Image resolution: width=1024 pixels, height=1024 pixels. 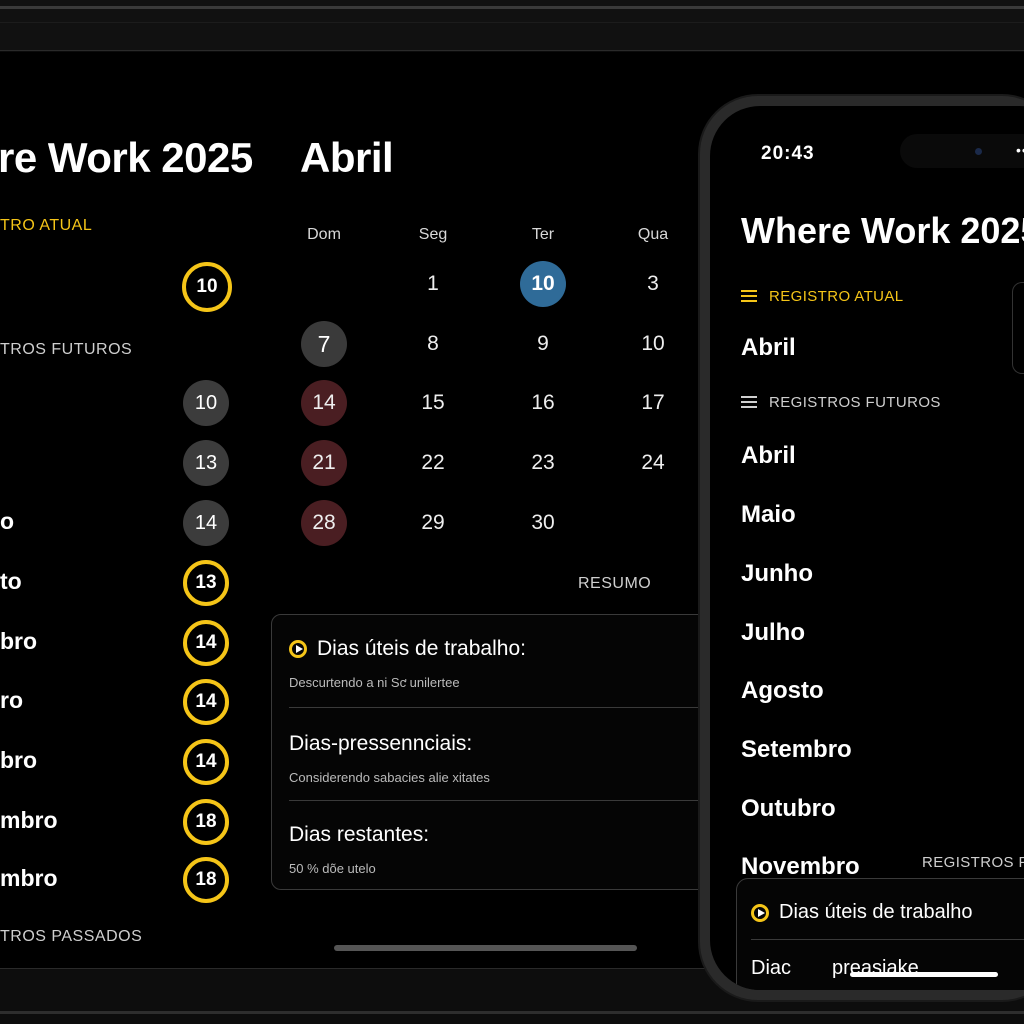 I want to click on calendar-day: 16, so click(x=543, y=403).